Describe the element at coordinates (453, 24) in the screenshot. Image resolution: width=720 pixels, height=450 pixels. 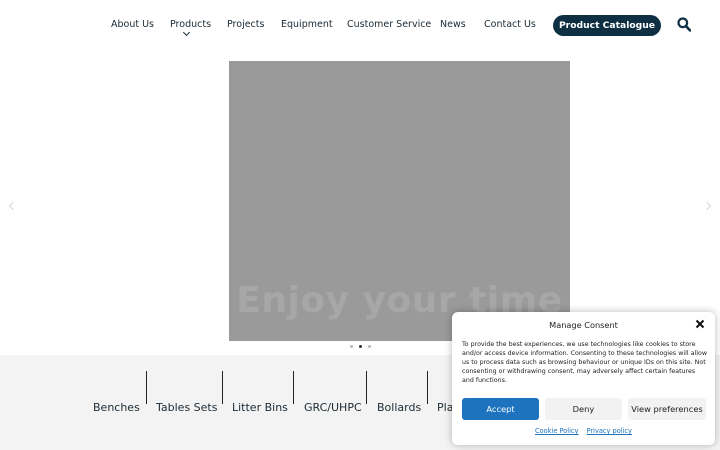
I see `nav-news: News` at that location.